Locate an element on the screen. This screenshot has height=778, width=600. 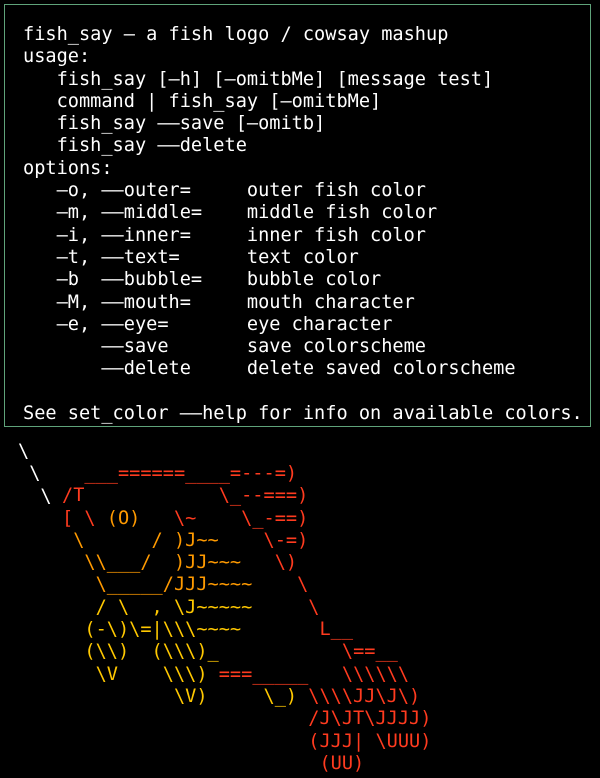
option-mouth: —M, ——mouth= mouth character is located at coordinates (219, 302).